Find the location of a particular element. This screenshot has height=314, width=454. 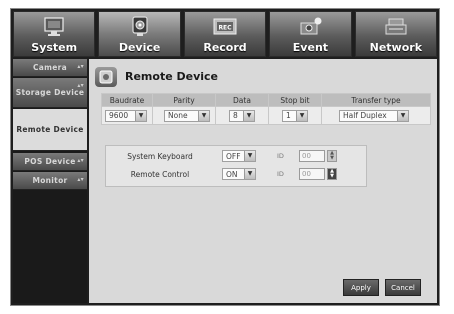

tab-record: REC Record is located at coordinates (225, 34).